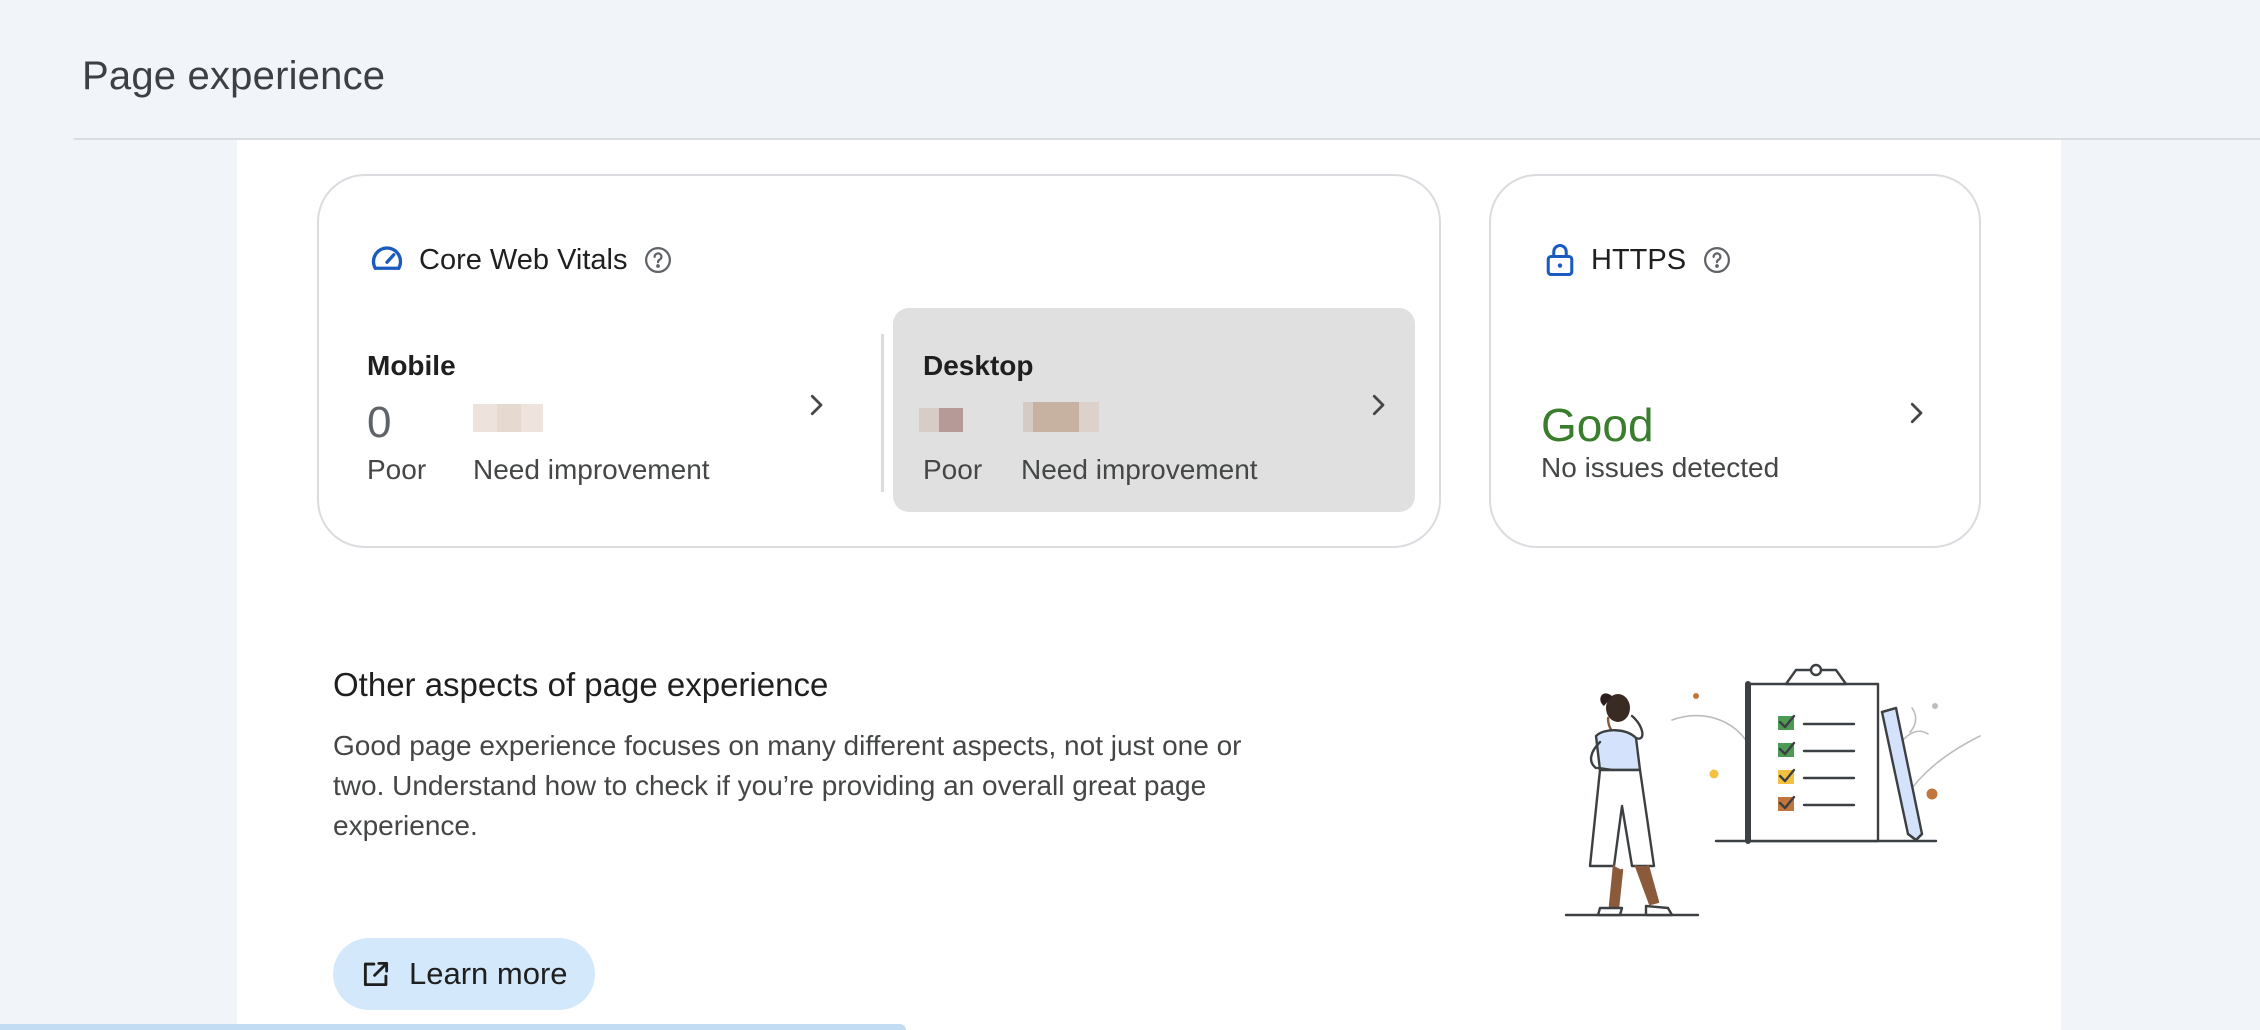 This screenshot has height=1030, width=2260. What do you see at coordinates (1775, 793) in the screenshot?
I see `checklist-illustration` at bounding box center [1775, 793].